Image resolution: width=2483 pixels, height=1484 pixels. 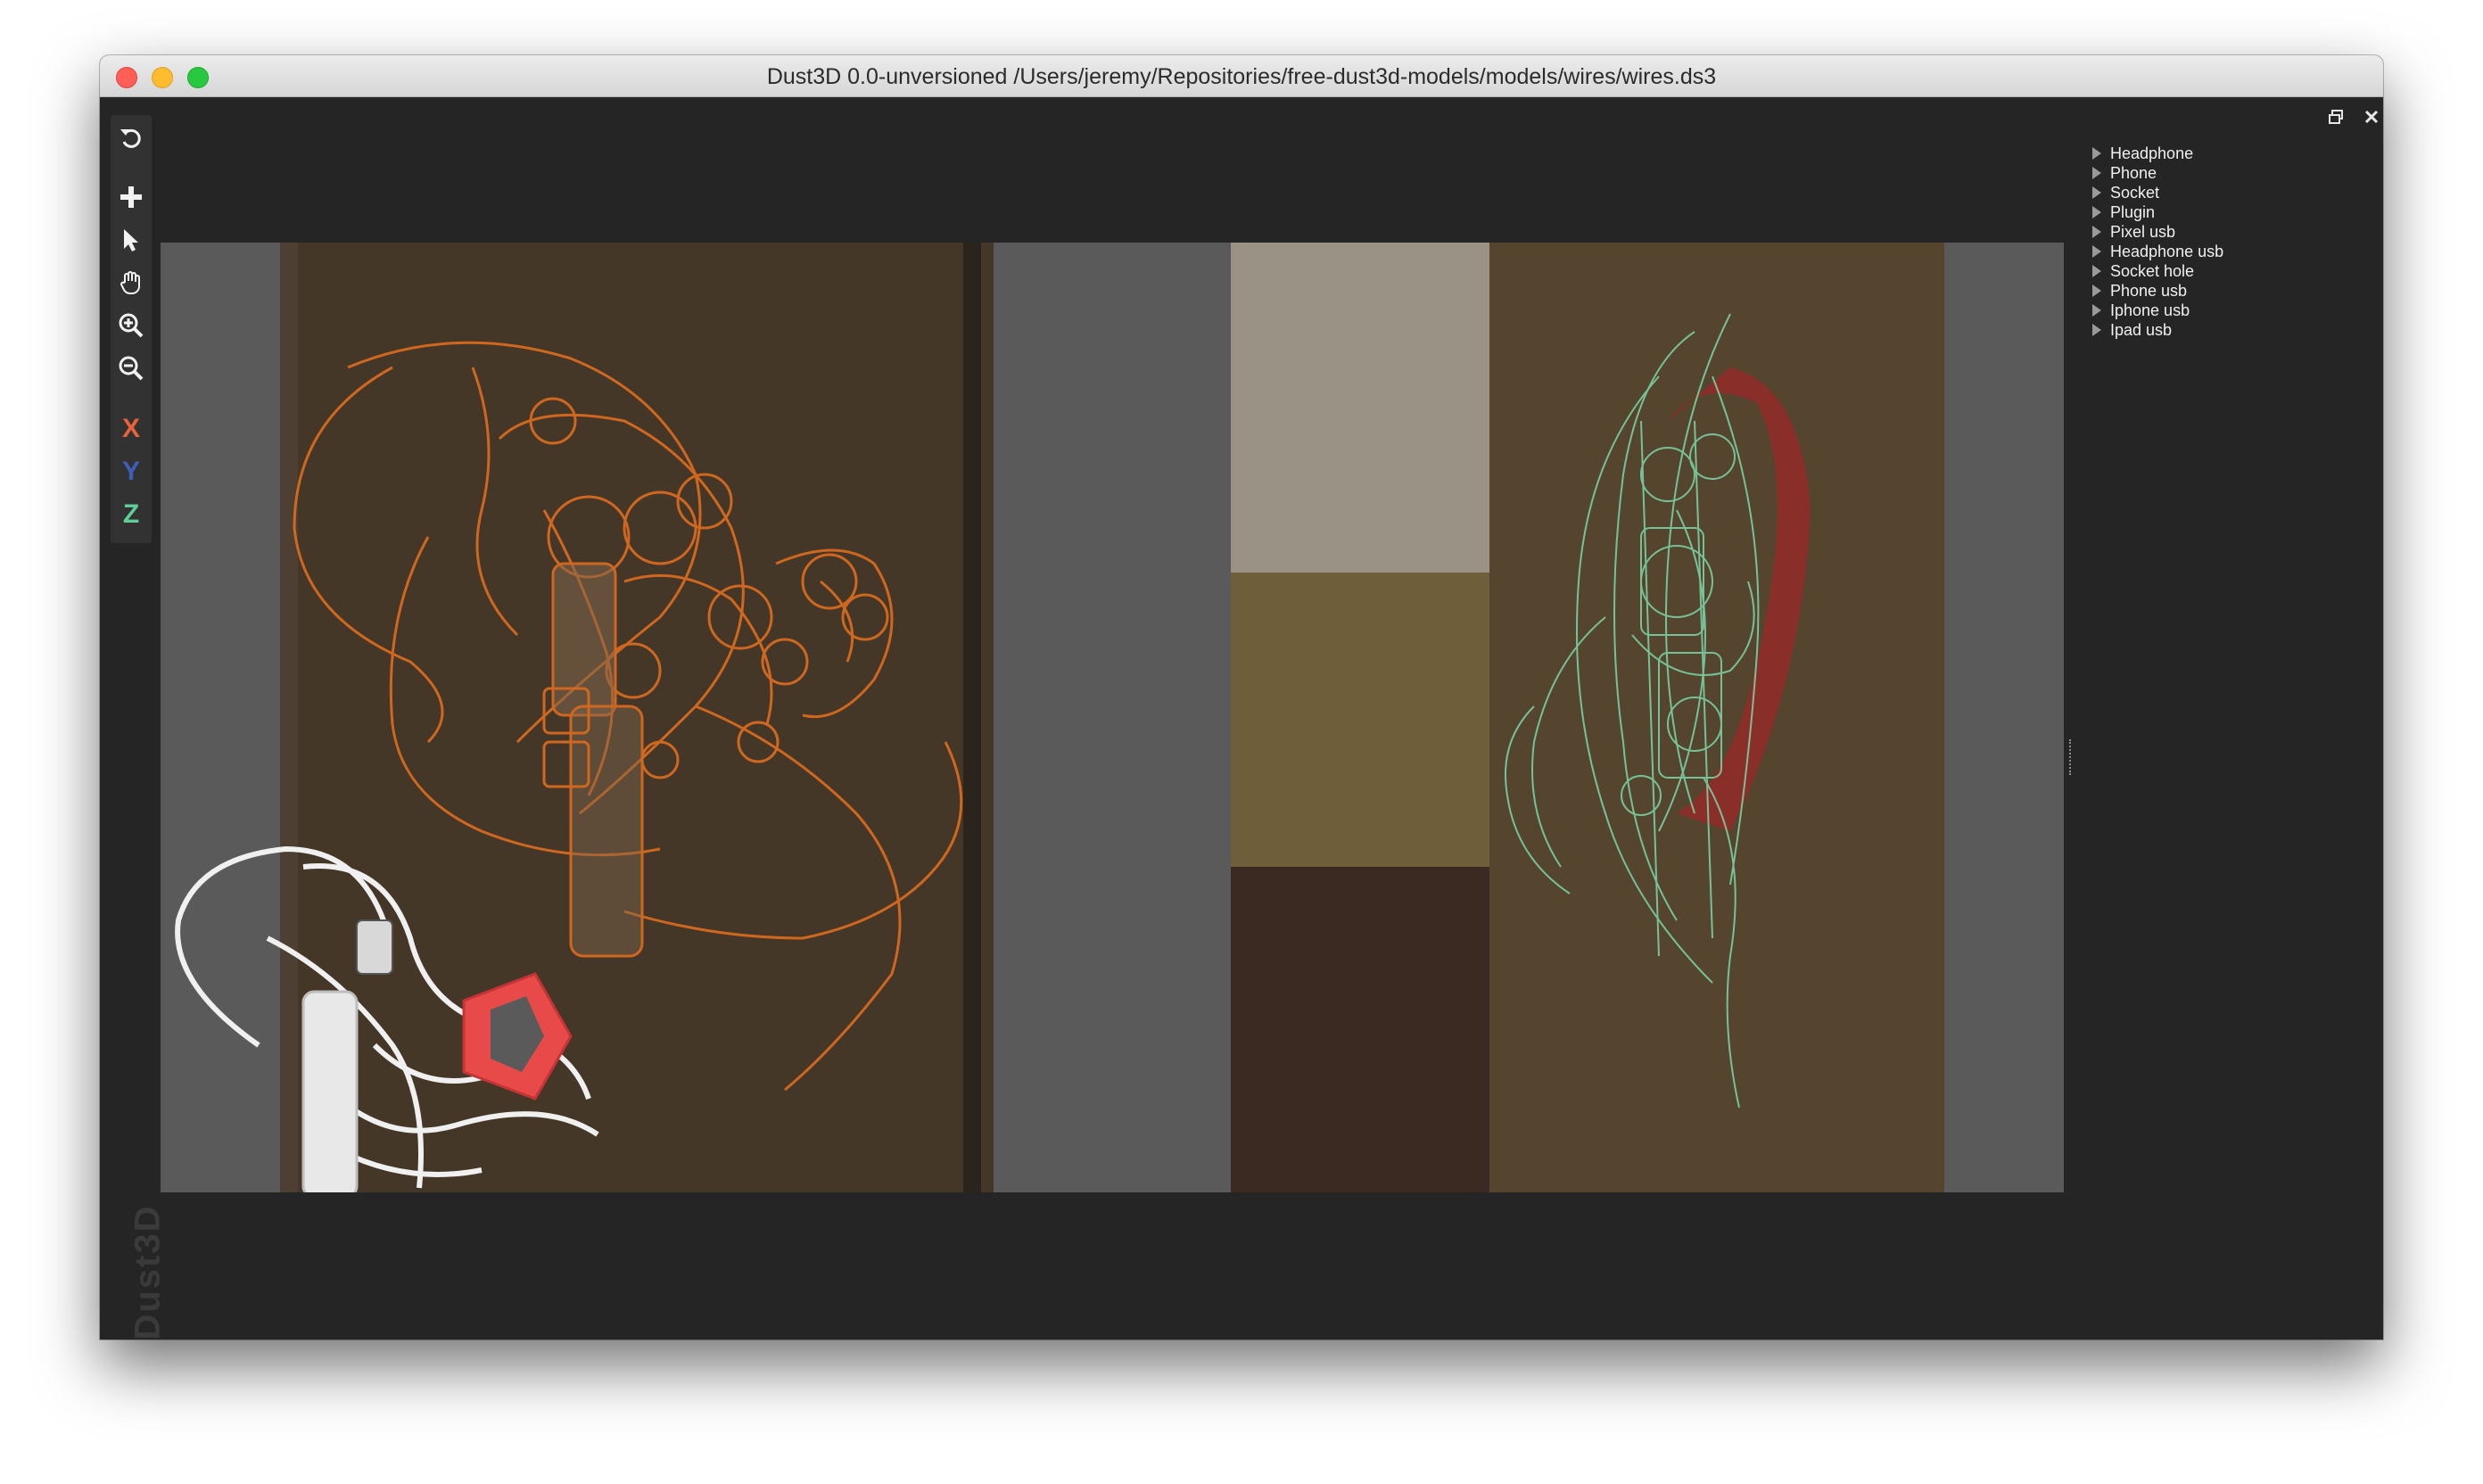 What do you see at coordinates (2222, 291) in the screenshot?
I see `part-item: Phone usb` at bounding box center [2222, 291].